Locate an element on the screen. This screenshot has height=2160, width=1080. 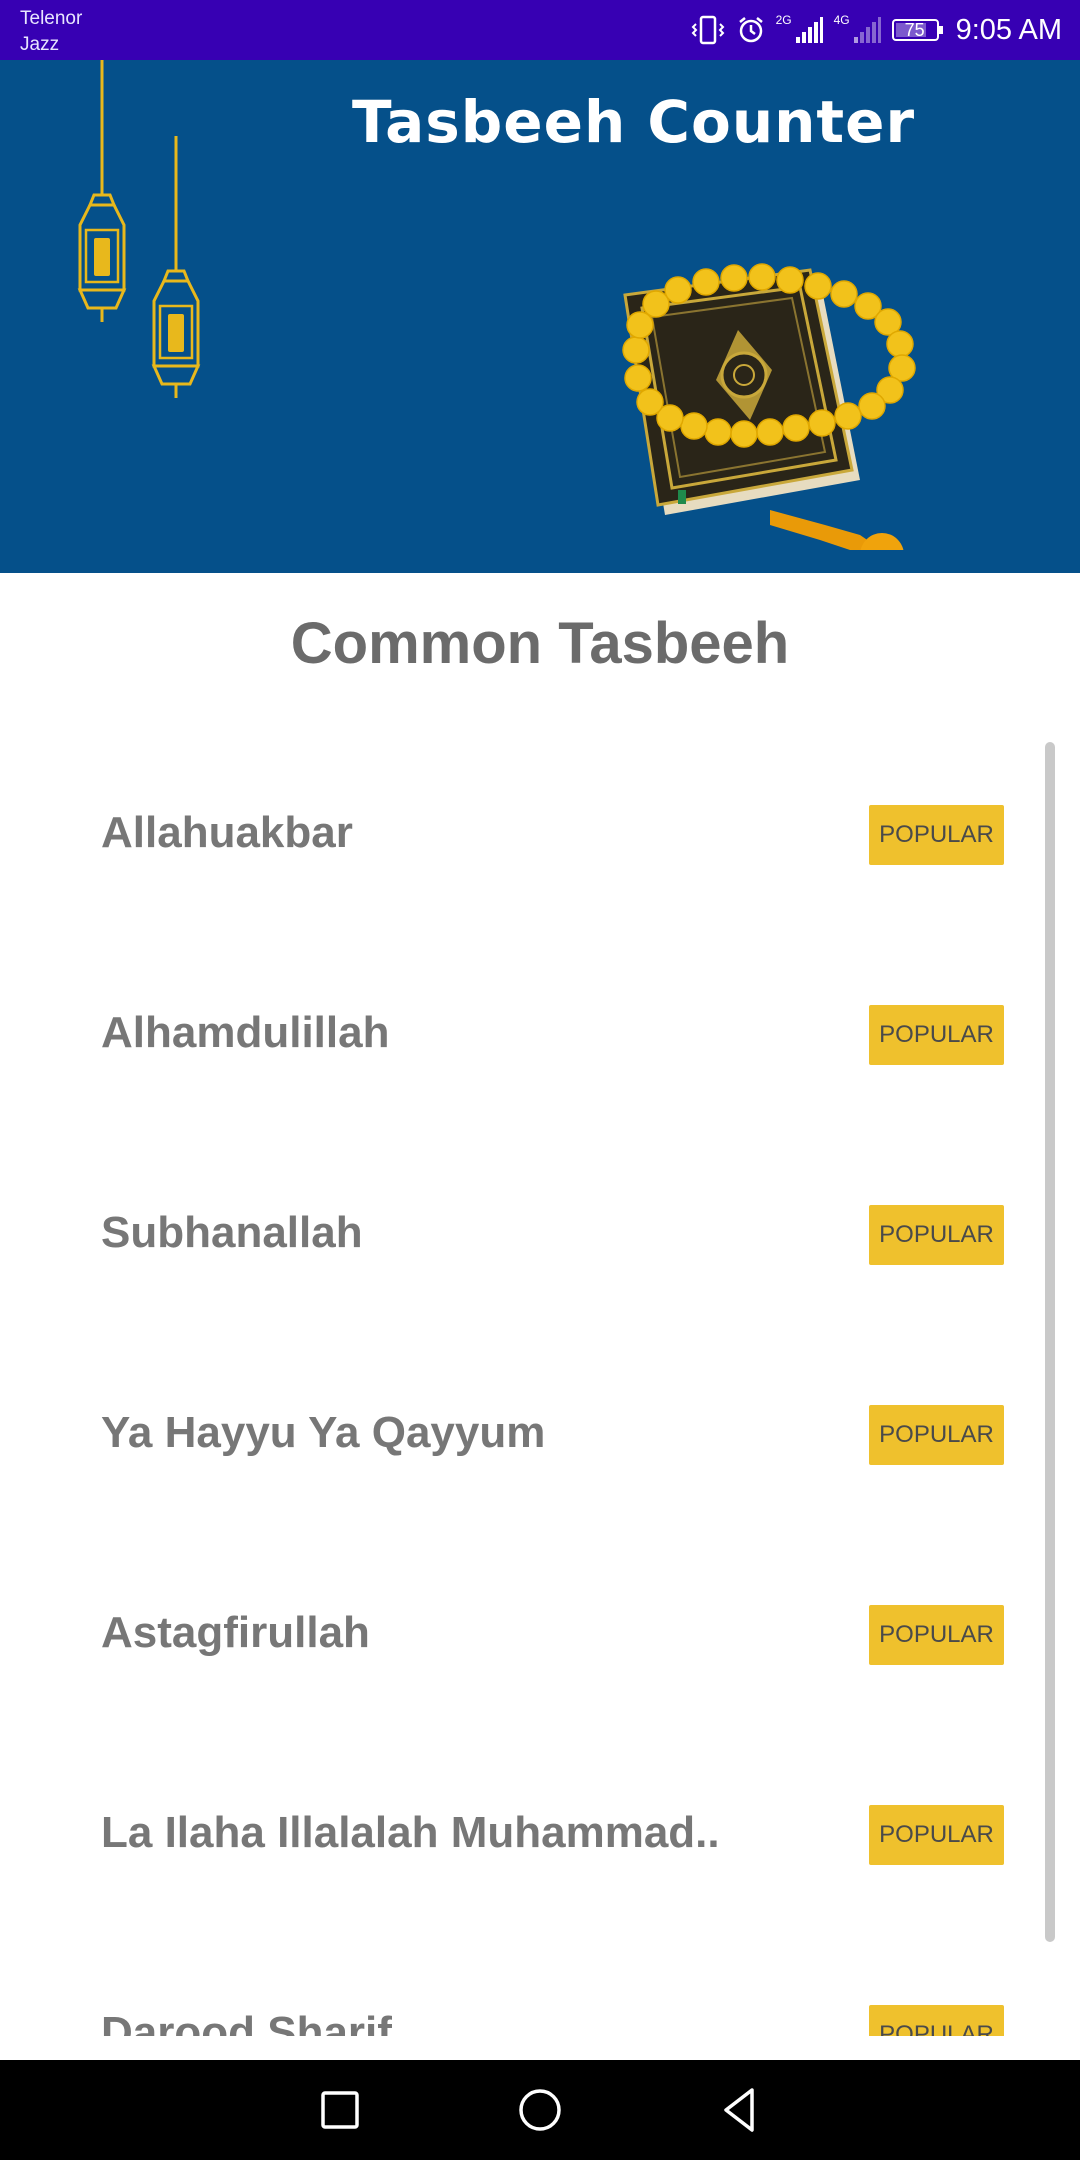
status-icons: 2G 4G 75 9:05 AM is located at coordinates (876, 30).